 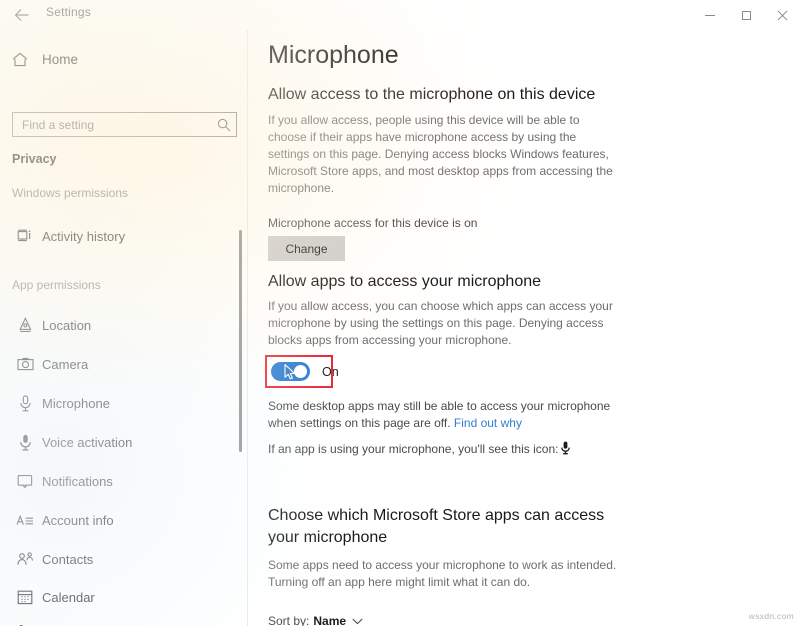 What do you see at coordinates (78, 520) in the screenshot?
I see `sidebar-item-account-info-label: Account info` at bounding box center [78, 520].